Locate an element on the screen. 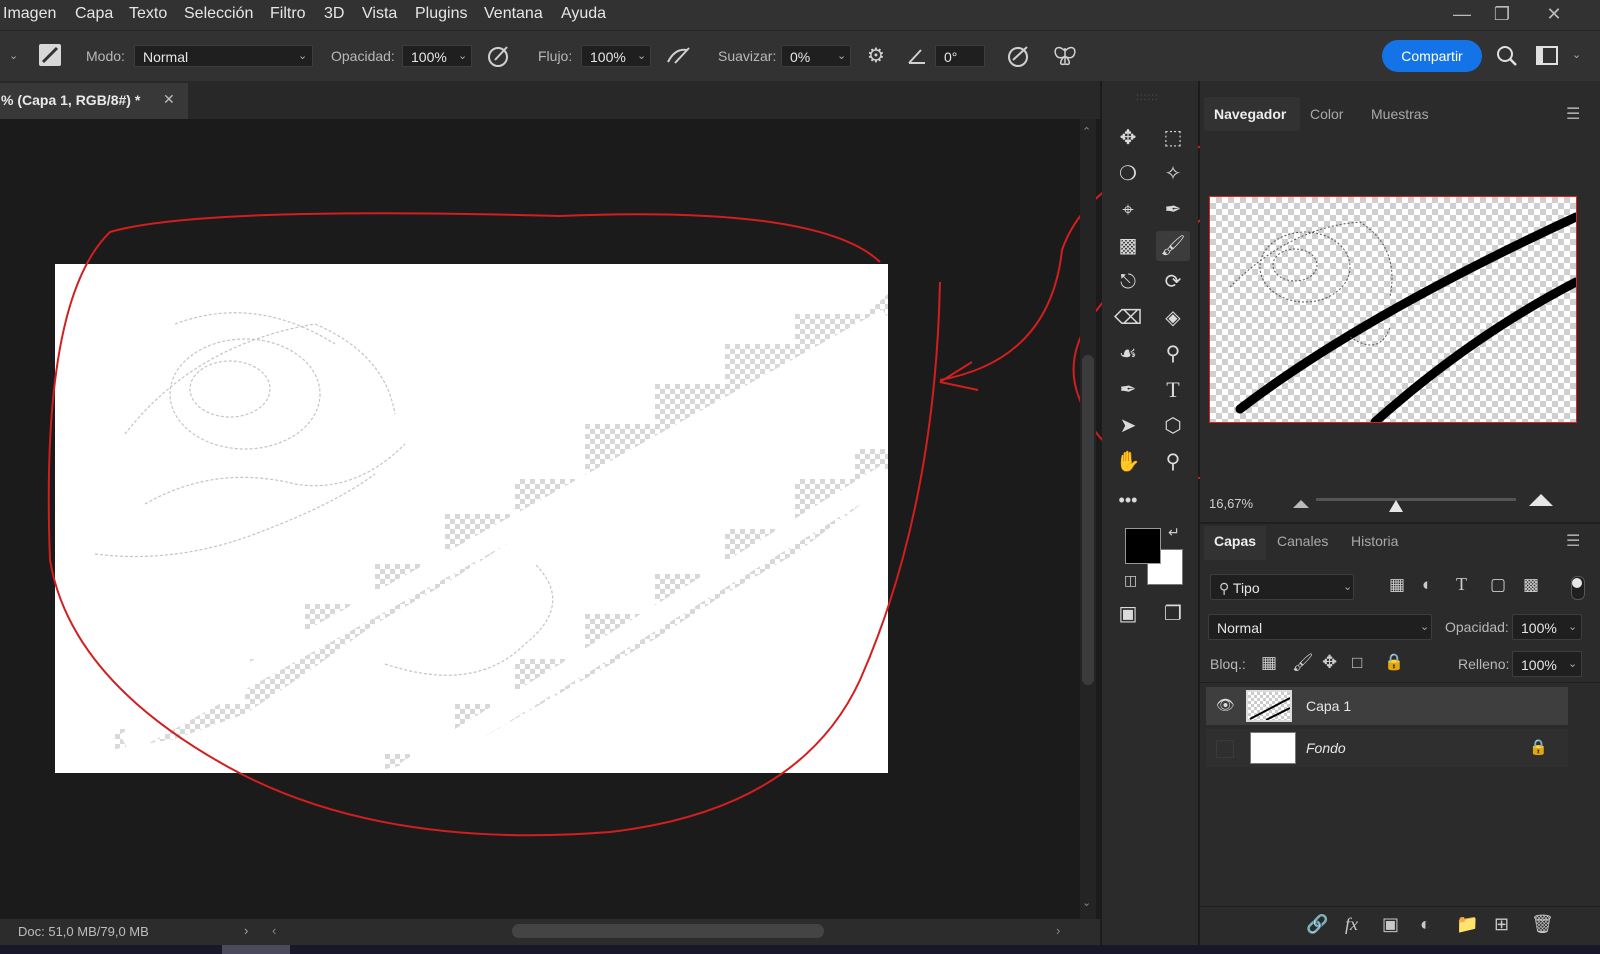  document-size-status: Doc: 51,0 MB/79,0 MB is located at coordinates (83, 931).